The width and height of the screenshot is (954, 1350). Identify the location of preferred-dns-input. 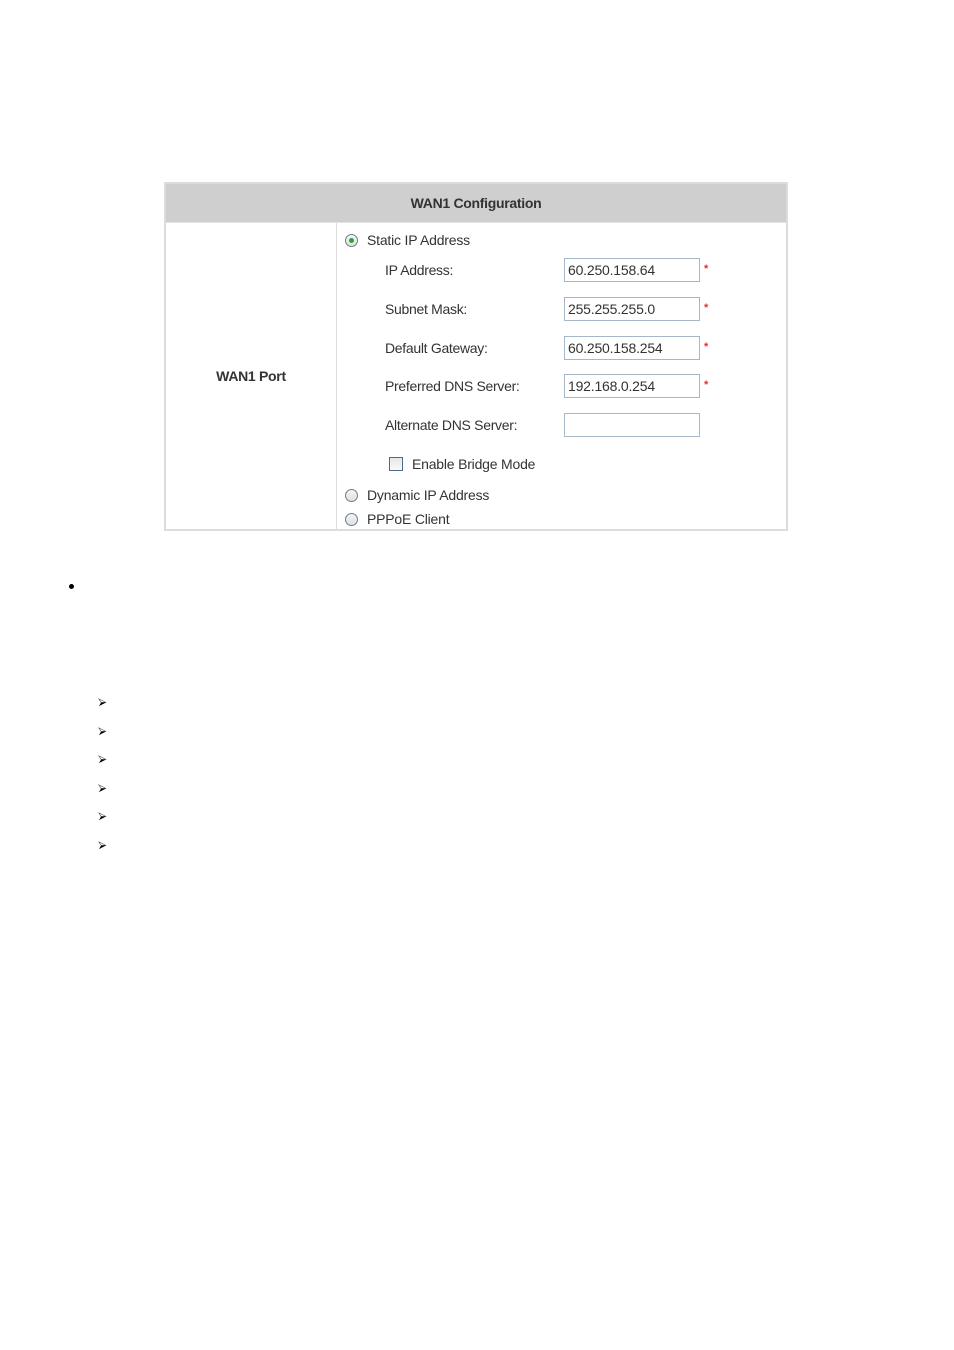
(632, 386).